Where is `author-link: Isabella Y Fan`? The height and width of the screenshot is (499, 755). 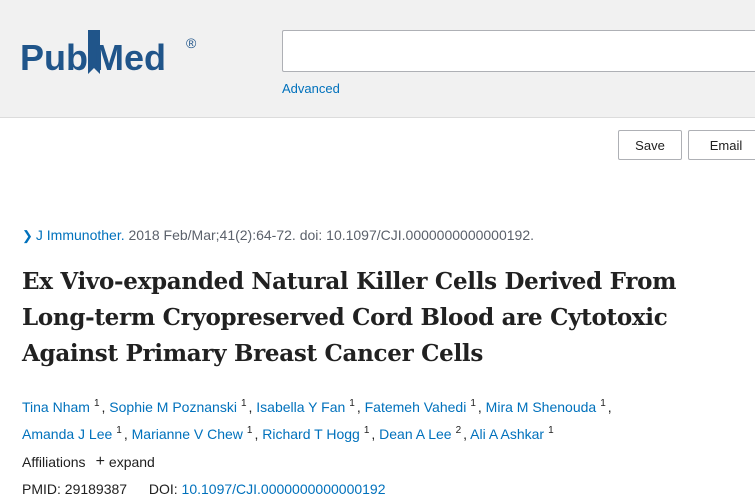
author-link: Isabella Y Fan is located at coordinates (300, 407).